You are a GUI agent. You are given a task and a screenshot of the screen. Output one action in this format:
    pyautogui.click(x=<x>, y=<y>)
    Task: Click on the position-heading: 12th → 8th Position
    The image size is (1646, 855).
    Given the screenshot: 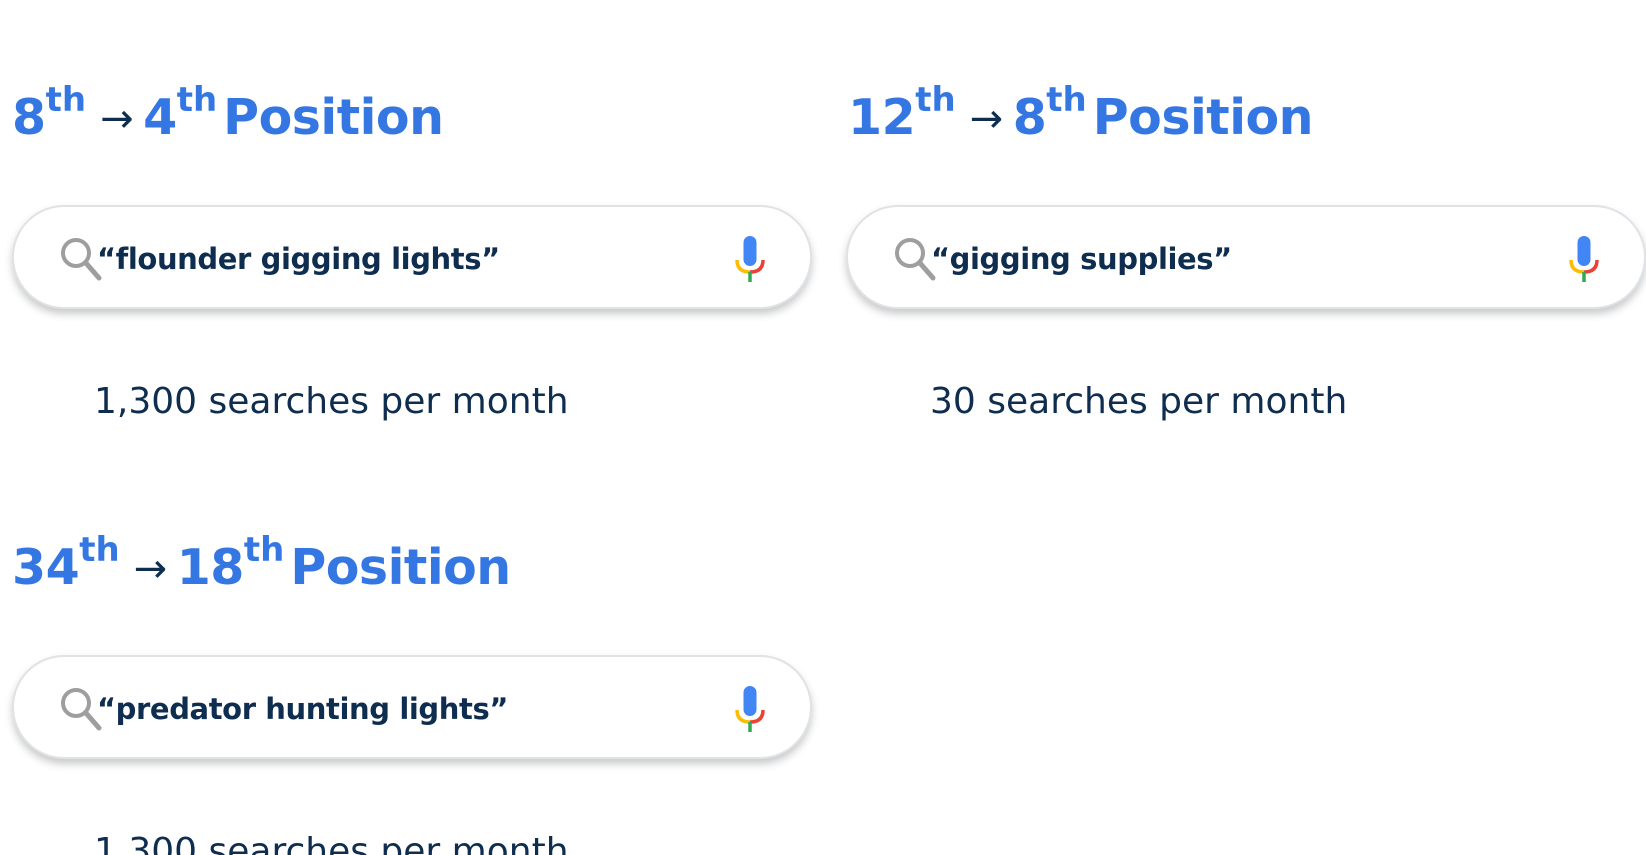 What is the action you would take?
    pyautogui.click(x=1081, y=117)
    